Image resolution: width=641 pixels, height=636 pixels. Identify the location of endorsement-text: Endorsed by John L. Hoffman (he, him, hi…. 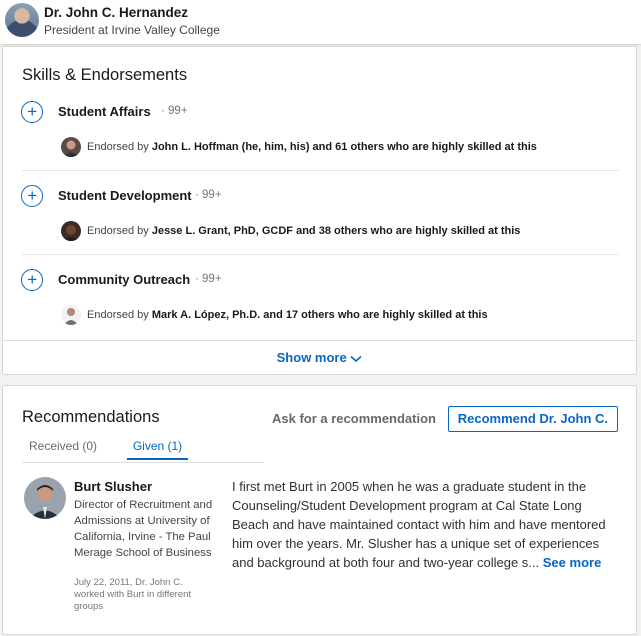
(312, 147).